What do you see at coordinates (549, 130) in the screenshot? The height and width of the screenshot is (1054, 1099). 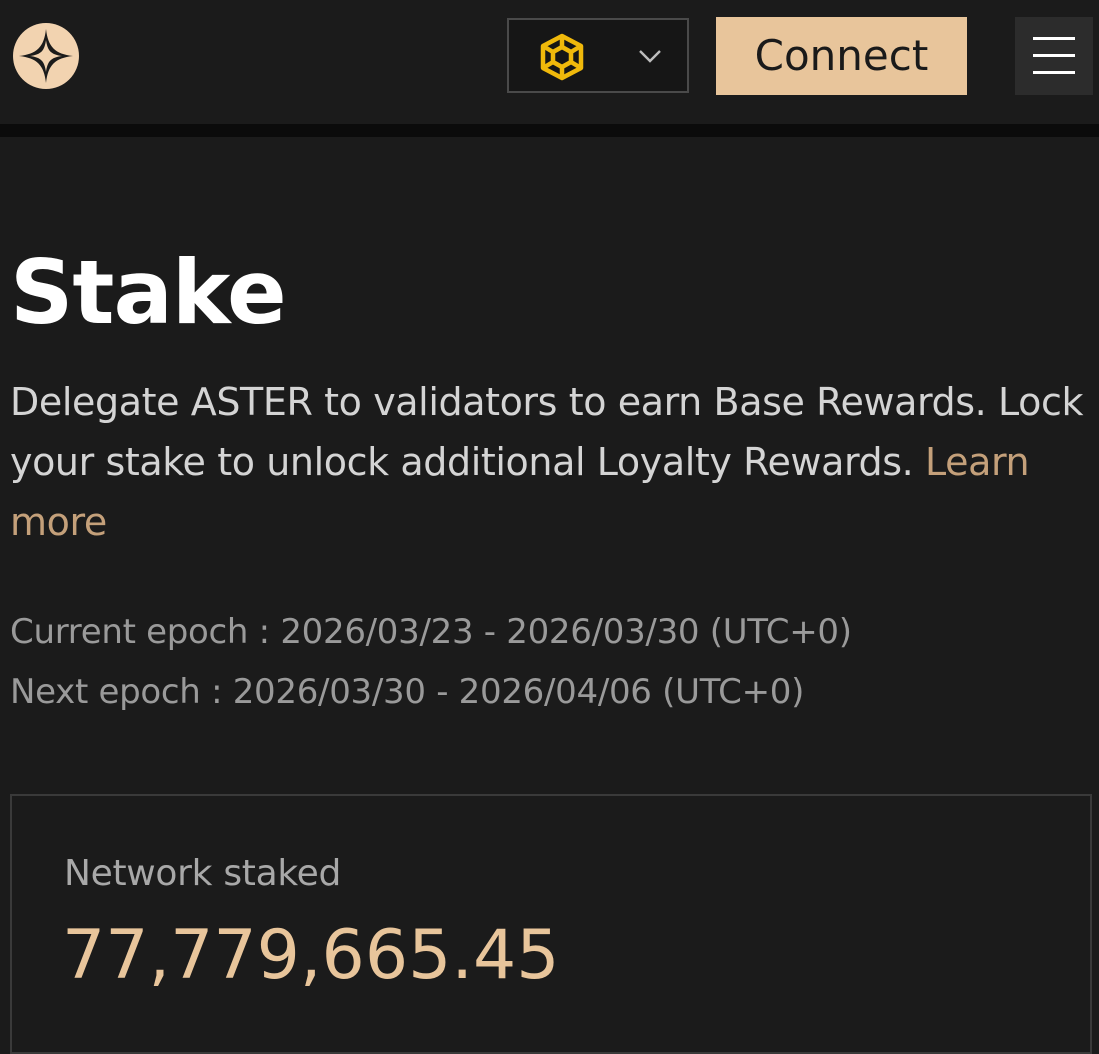 I see `header-divider` at bounding box center [549, 130].